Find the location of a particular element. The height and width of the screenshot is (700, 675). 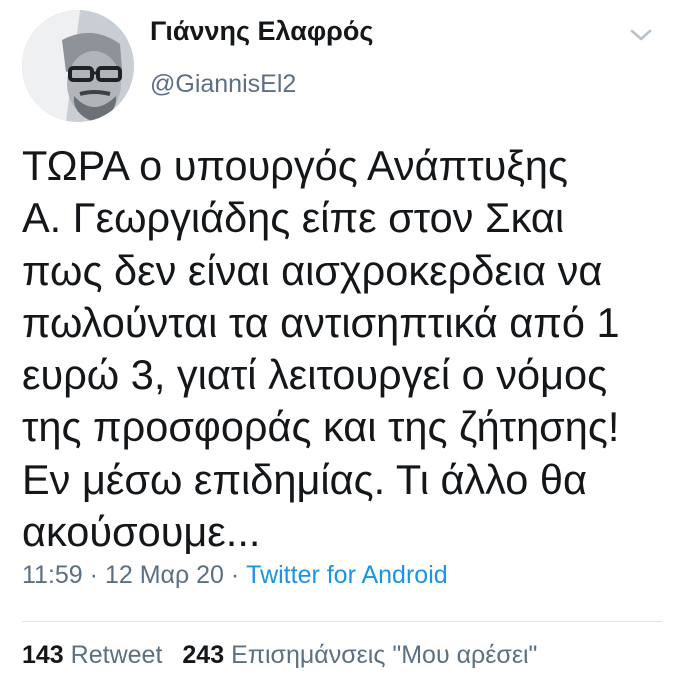

avatar is located at coordinates (78, 66).